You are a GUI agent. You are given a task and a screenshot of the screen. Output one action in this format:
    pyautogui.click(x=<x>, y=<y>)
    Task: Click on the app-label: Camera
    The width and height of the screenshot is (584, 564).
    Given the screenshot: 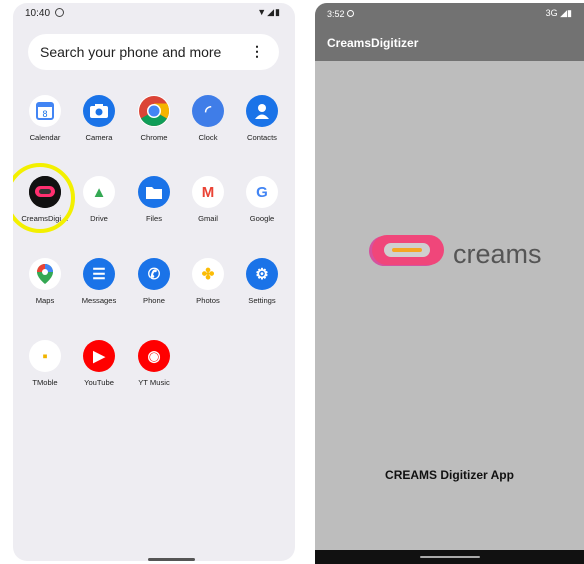 What is the action you would take?
    pyautogui.click(x=99, y=137)
    